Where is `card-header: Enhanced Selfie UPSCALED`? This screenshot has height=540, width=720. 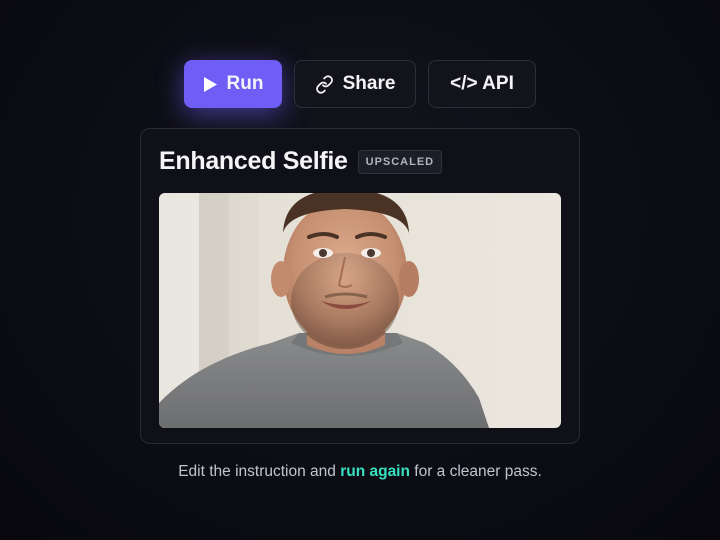 card-header: Enhanced Selfie UPSCALED is located at coordinates (301, 161).